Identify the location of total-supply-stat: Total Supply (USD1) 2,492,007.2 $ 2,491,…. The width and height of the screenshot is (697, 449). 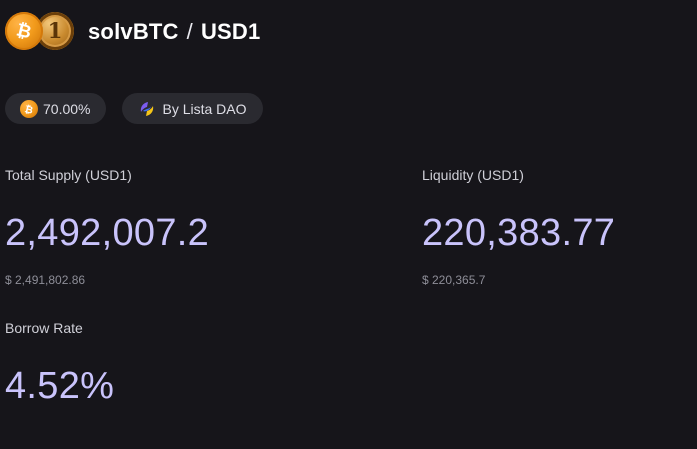
(107, 227).